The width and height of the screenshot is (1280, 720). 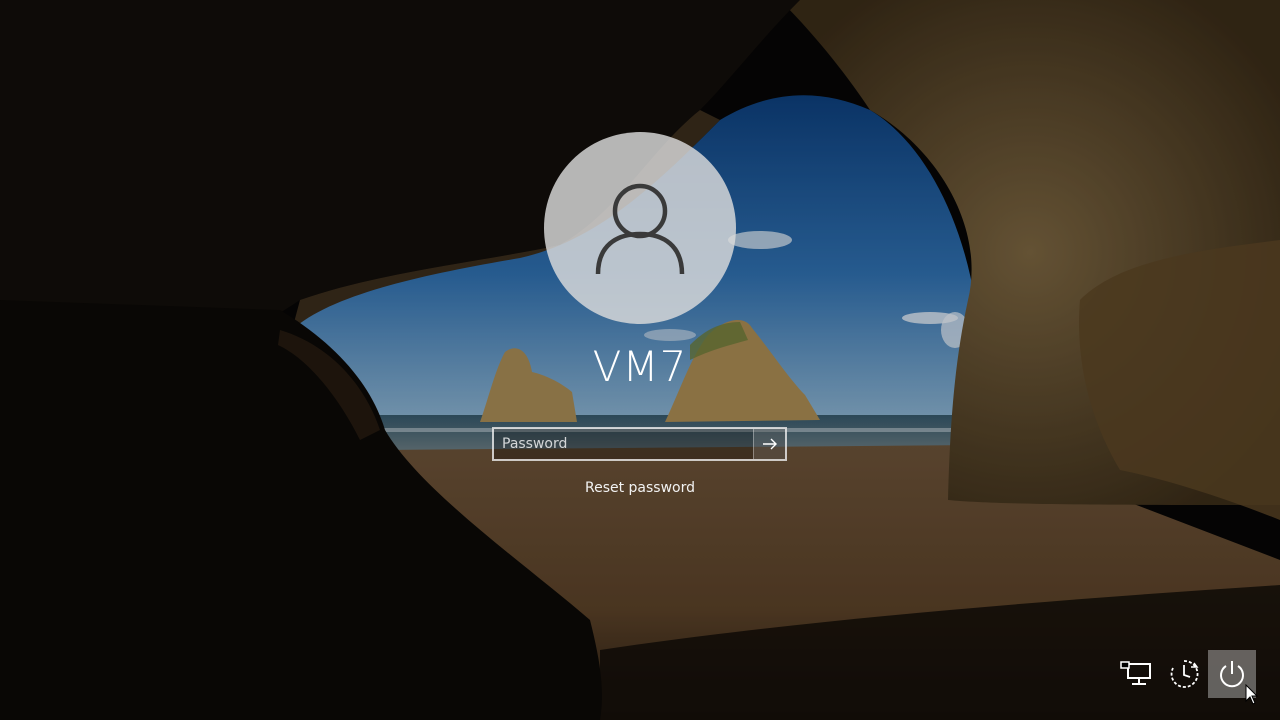 What do you see at coordinates (1252, 694) in the screenshot?
I see `mouse-cursor-icon` at bounding box center [1252, 694].